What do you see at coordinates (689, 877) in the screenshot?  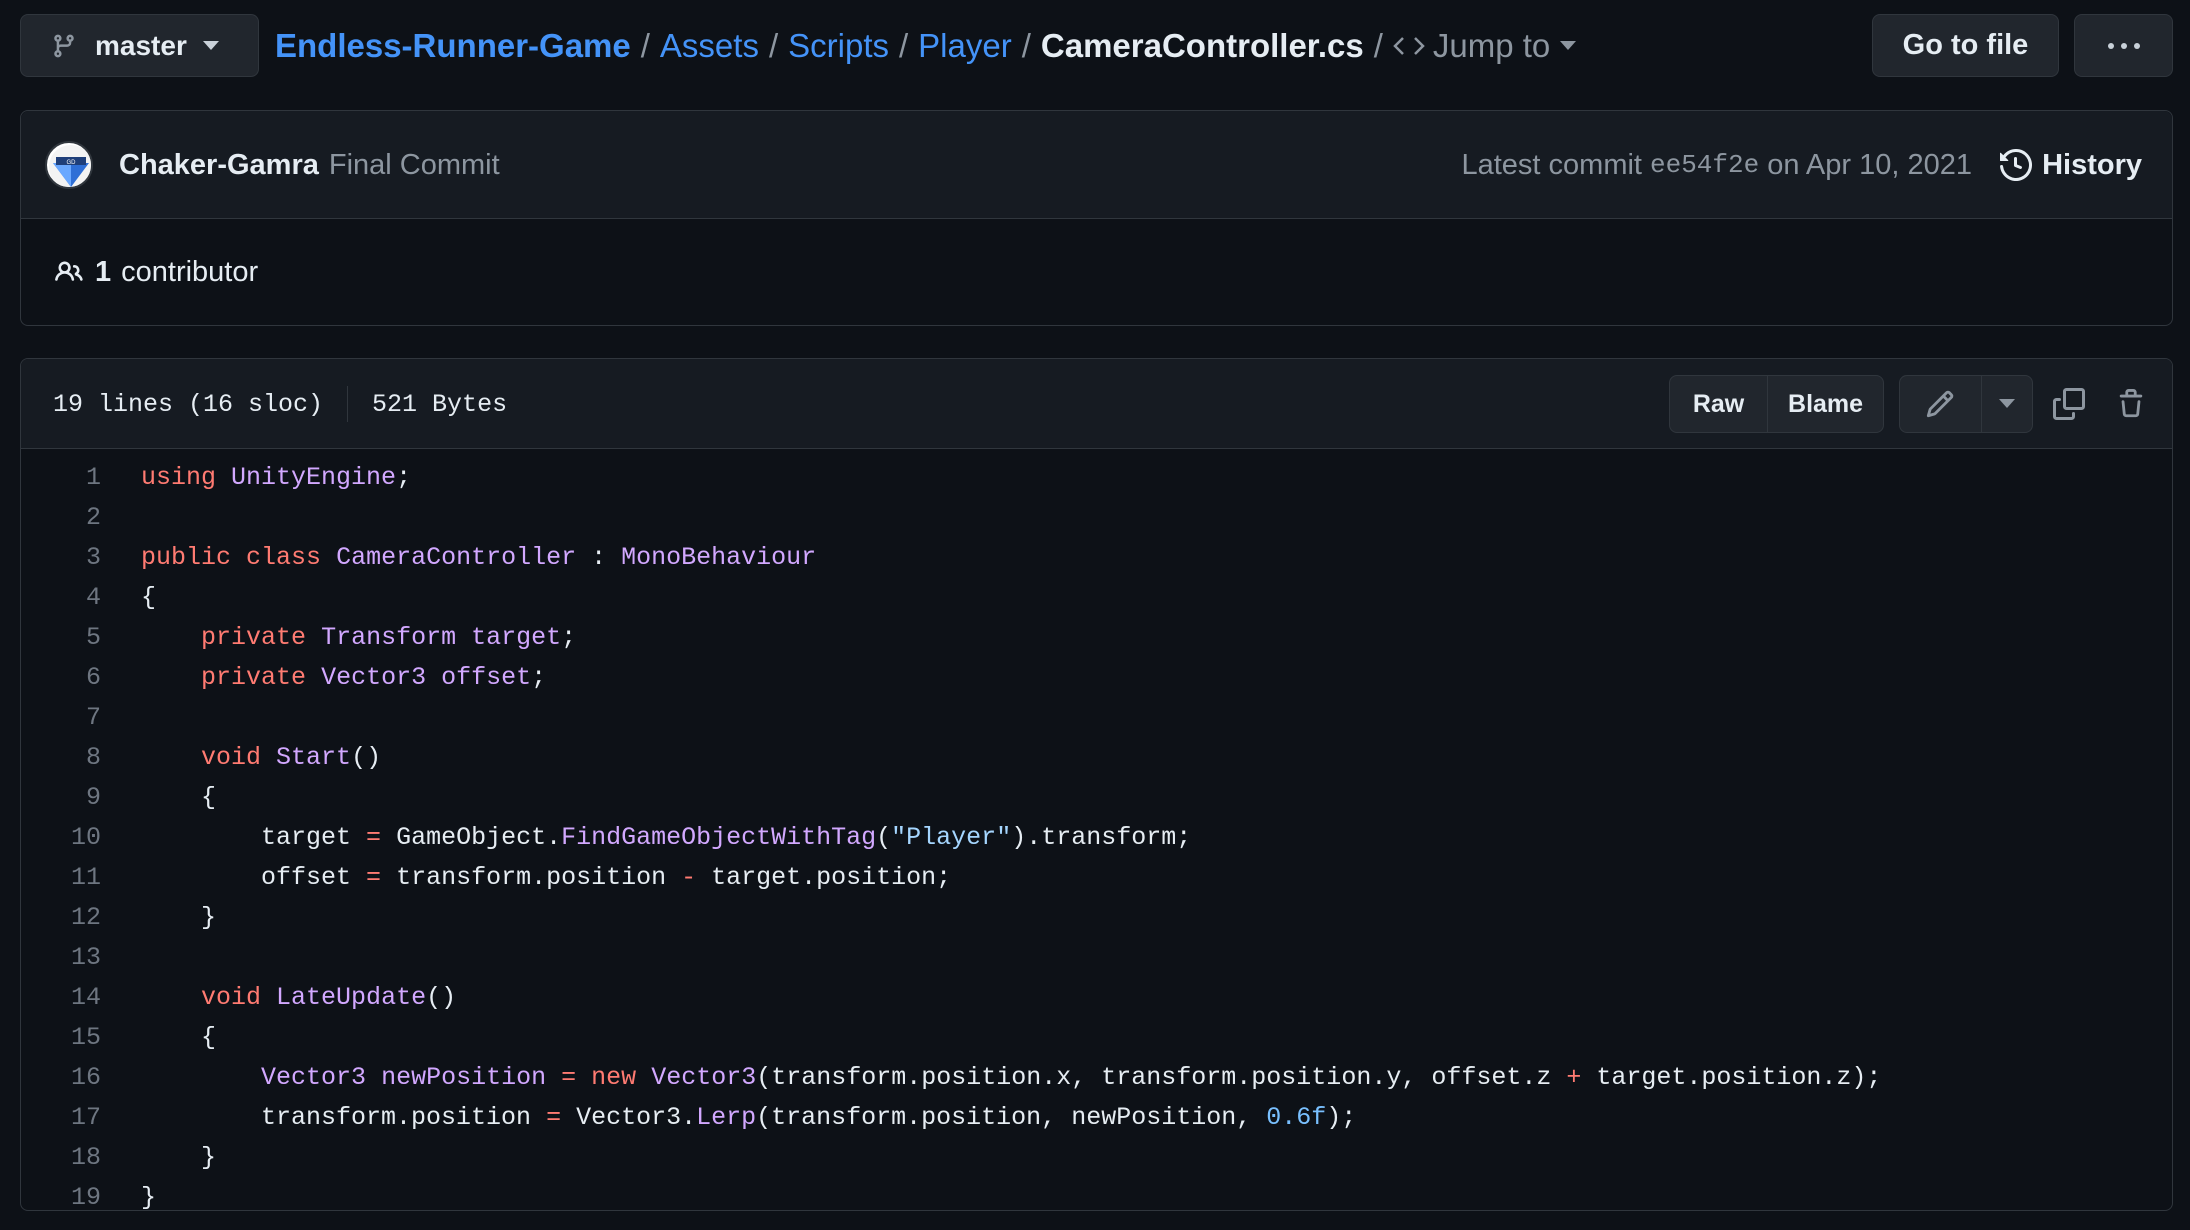 I see `code-token: -` at bounding box center [689, 877].